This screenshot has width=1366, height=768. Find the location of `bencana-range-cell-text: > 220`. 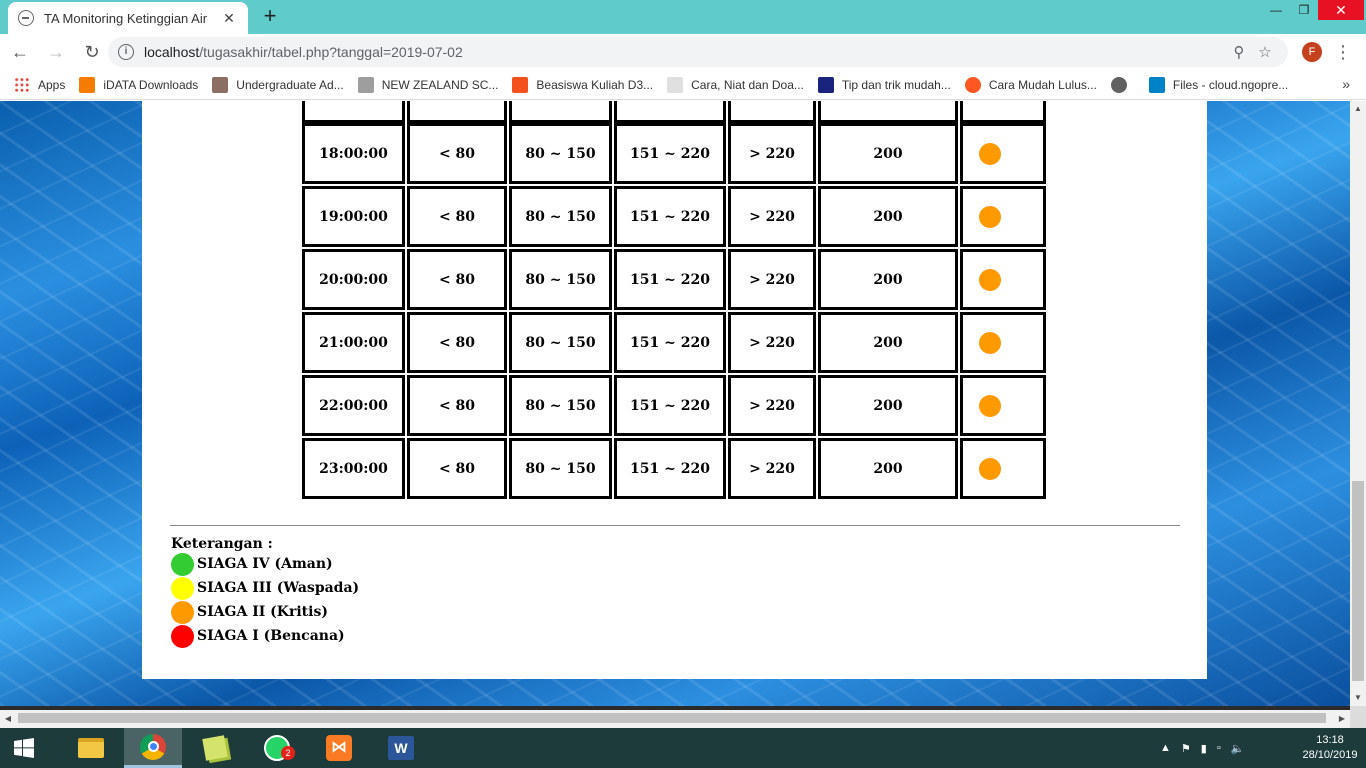

bencana-range-cell-text: > 220 is located at coordinates (772, 405).